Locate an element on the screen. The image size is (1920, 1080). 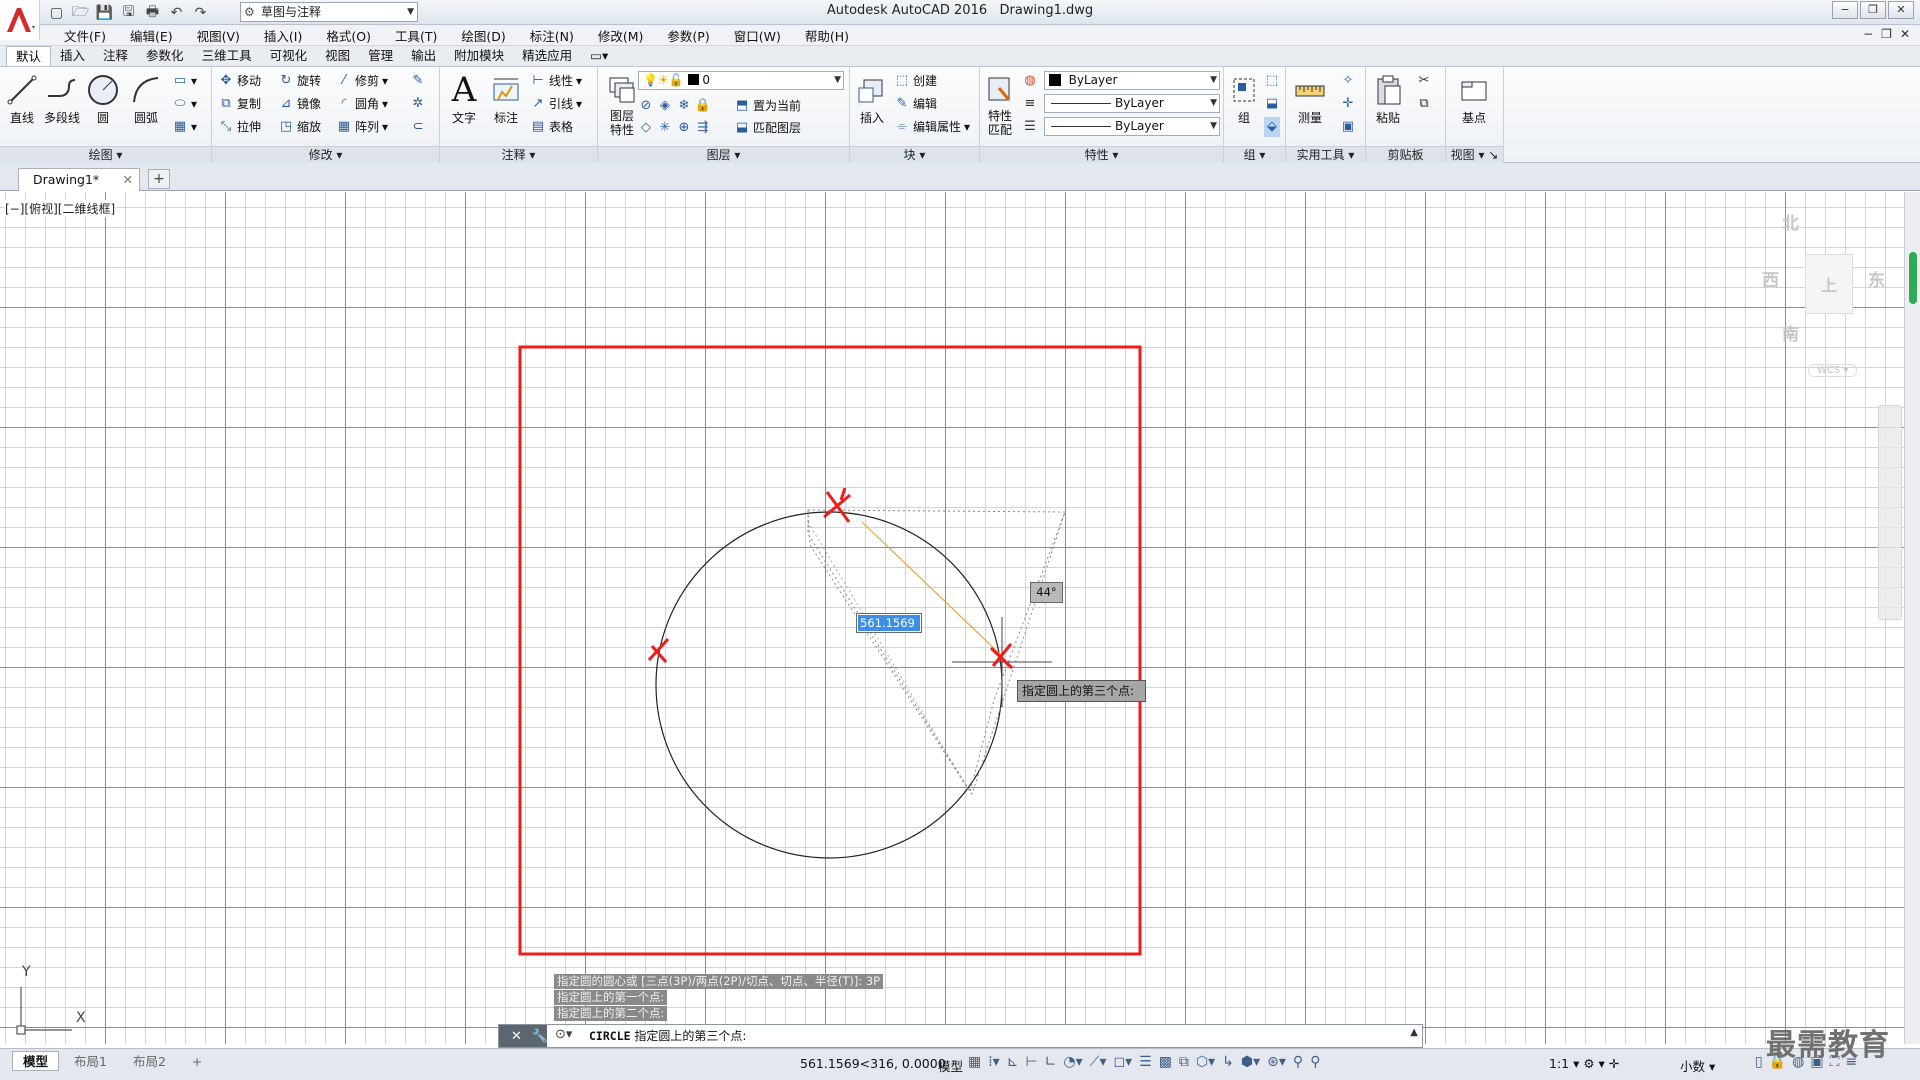
annotation-scale: 1:1 ▾ ⚙ ▾ ✛ is located at coordinates (1584, 1063).